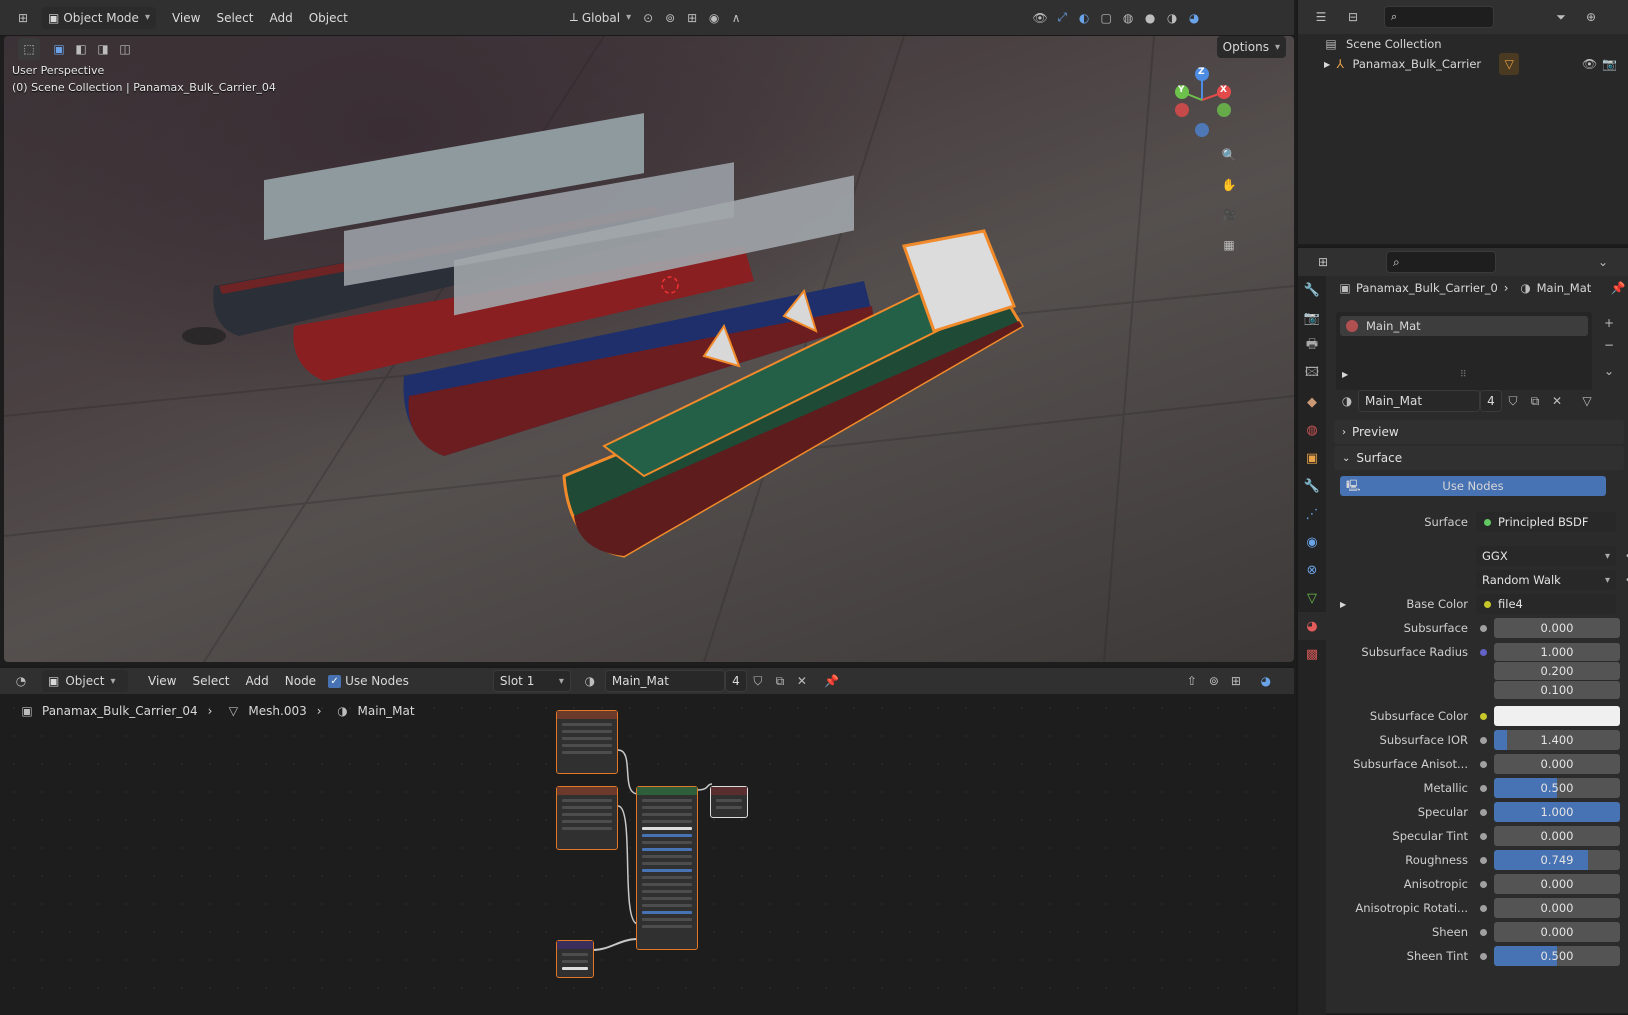  I want to click on prop-row-field: 0.749, so click(1557, 860).